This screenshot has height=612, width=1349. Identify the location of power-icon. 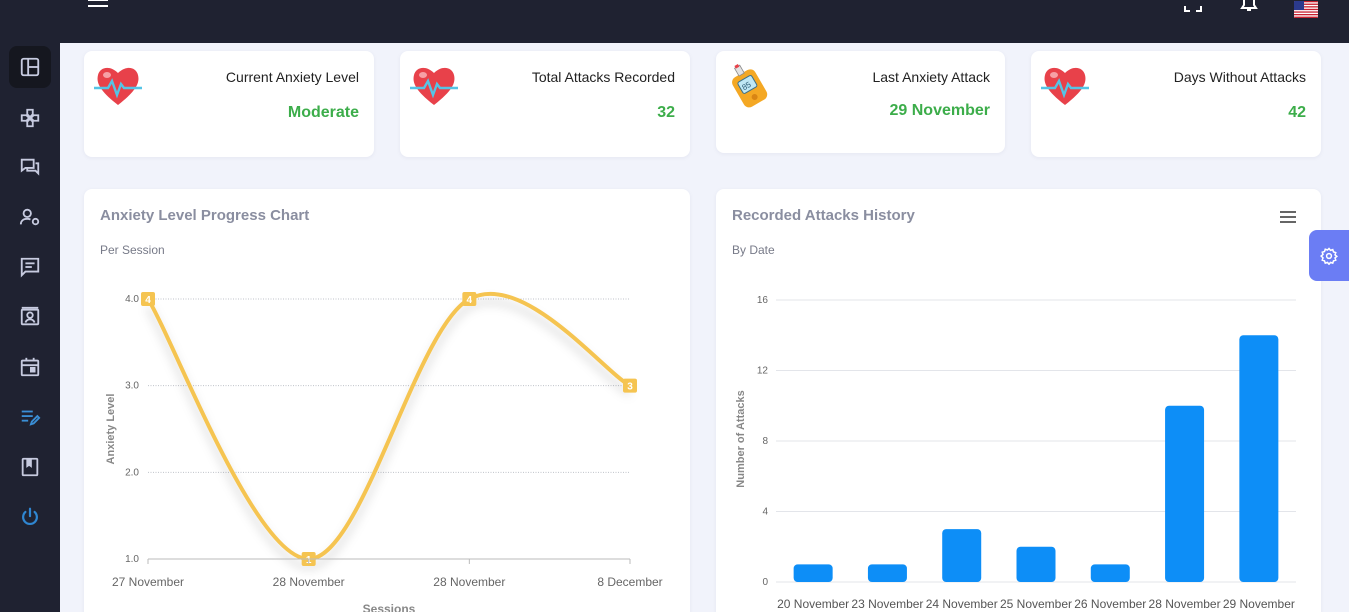
(30, 516).